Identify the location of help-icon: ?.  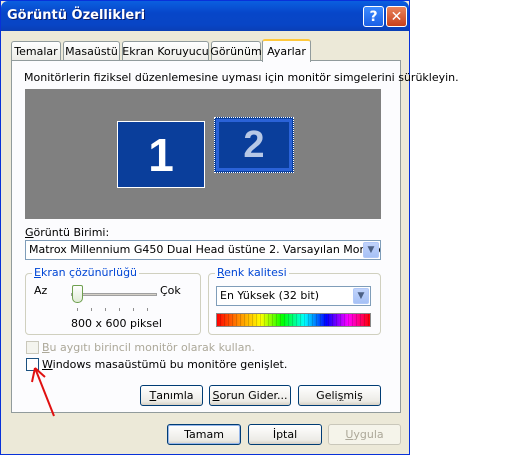
(373, 16).